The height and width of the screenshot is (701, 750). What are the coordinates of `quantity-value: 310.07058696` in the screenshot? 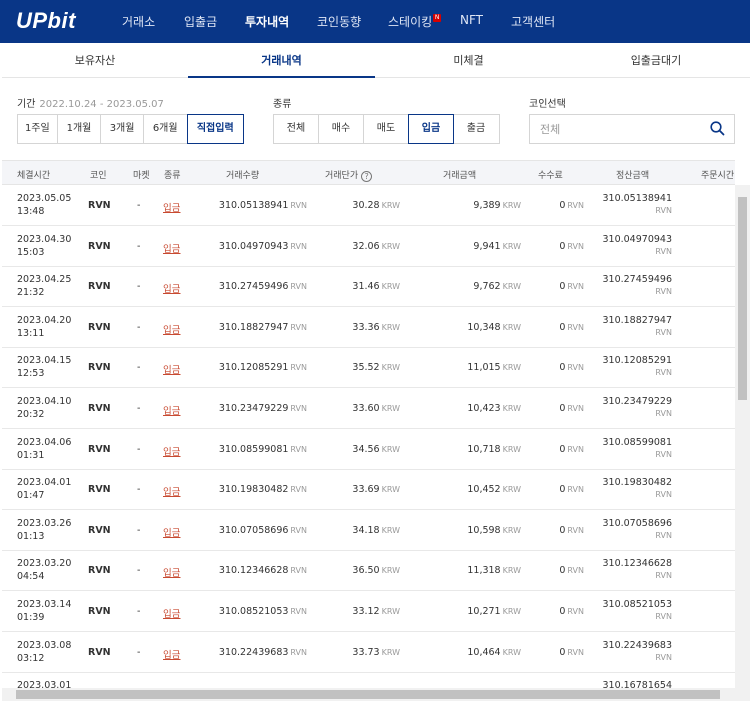 It's located at (253, 530).